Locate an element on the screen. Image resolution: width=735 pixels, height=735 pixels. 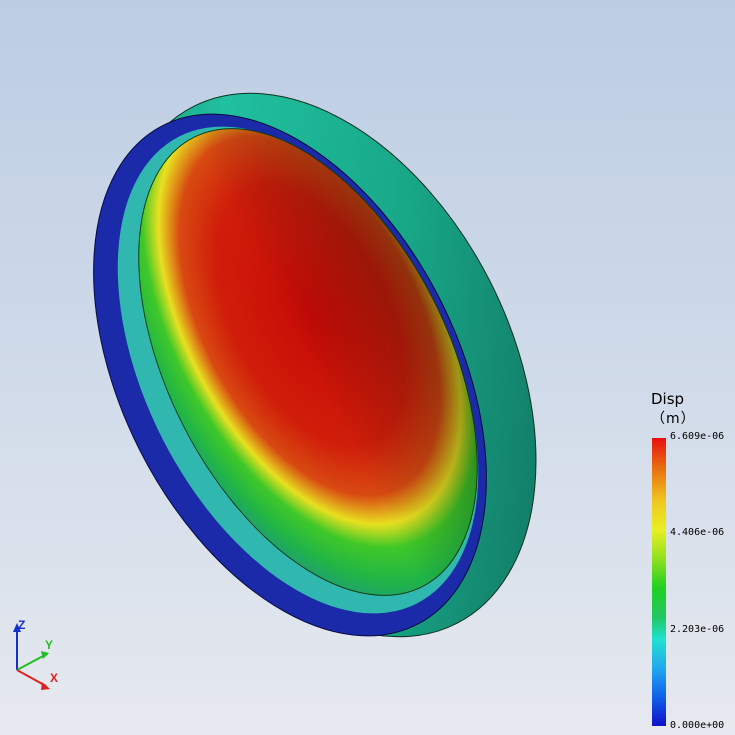
z-axis-label: Z is located at coordinates (22, 625).